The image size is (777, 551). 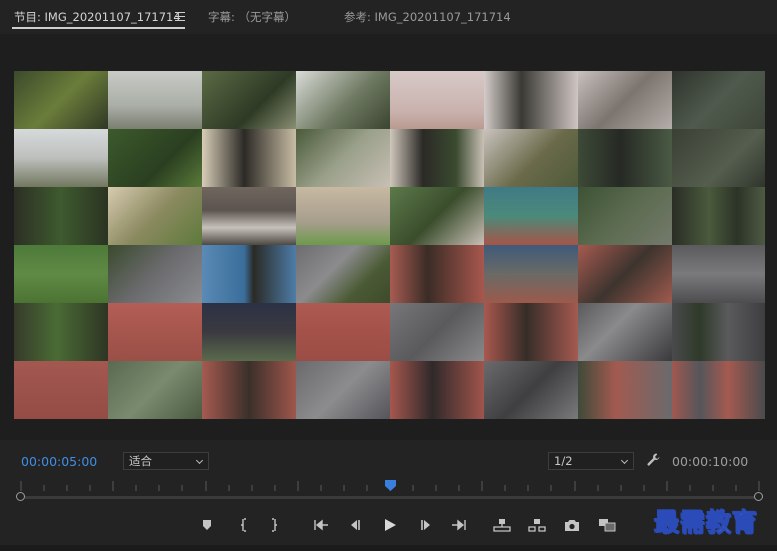 I want to click on extract-icon, so click(x=537, y=525).